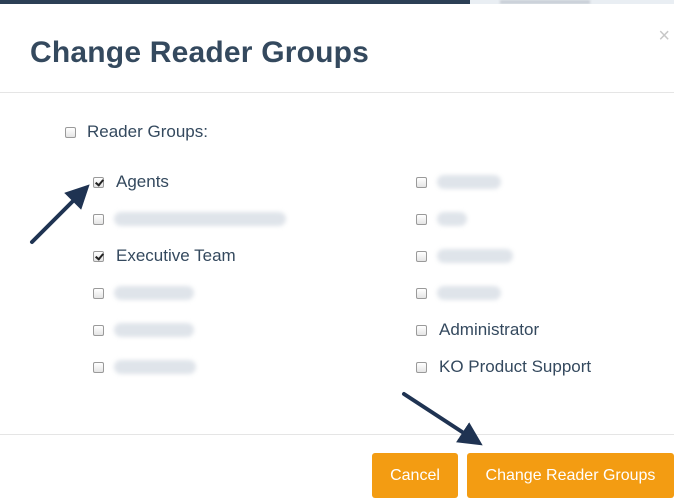 This screenshot has width=674, height=503. I want to click on modal-title: Change Reader Groups, so click(200, 52).